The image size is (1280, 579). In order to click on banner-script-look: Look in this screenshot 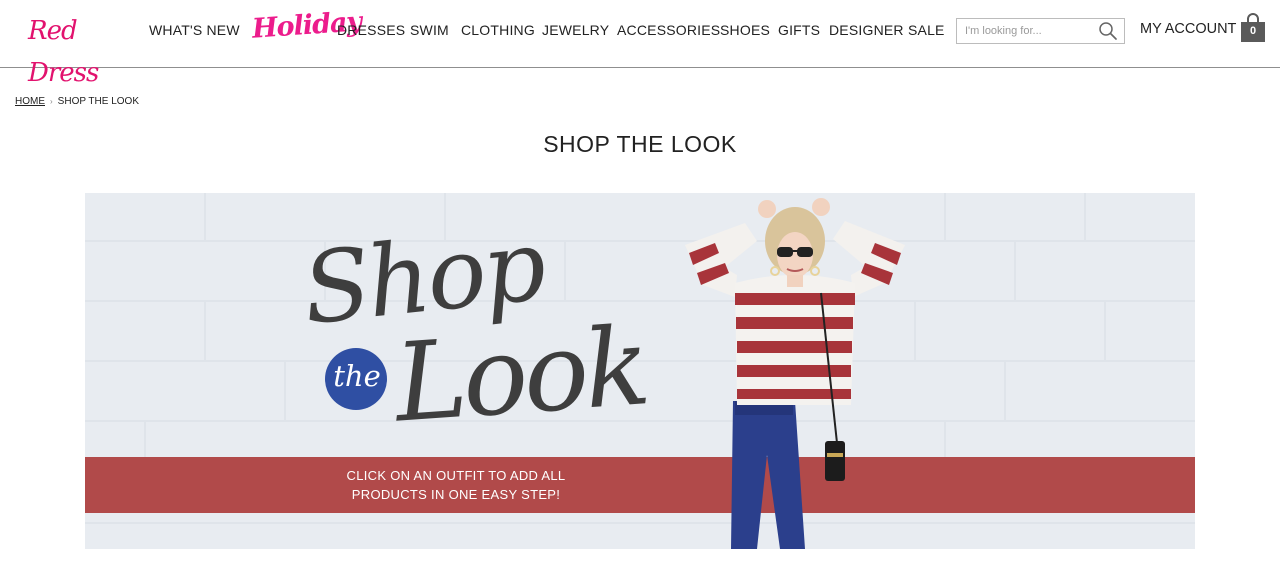, I will do `click(520, 375)`.